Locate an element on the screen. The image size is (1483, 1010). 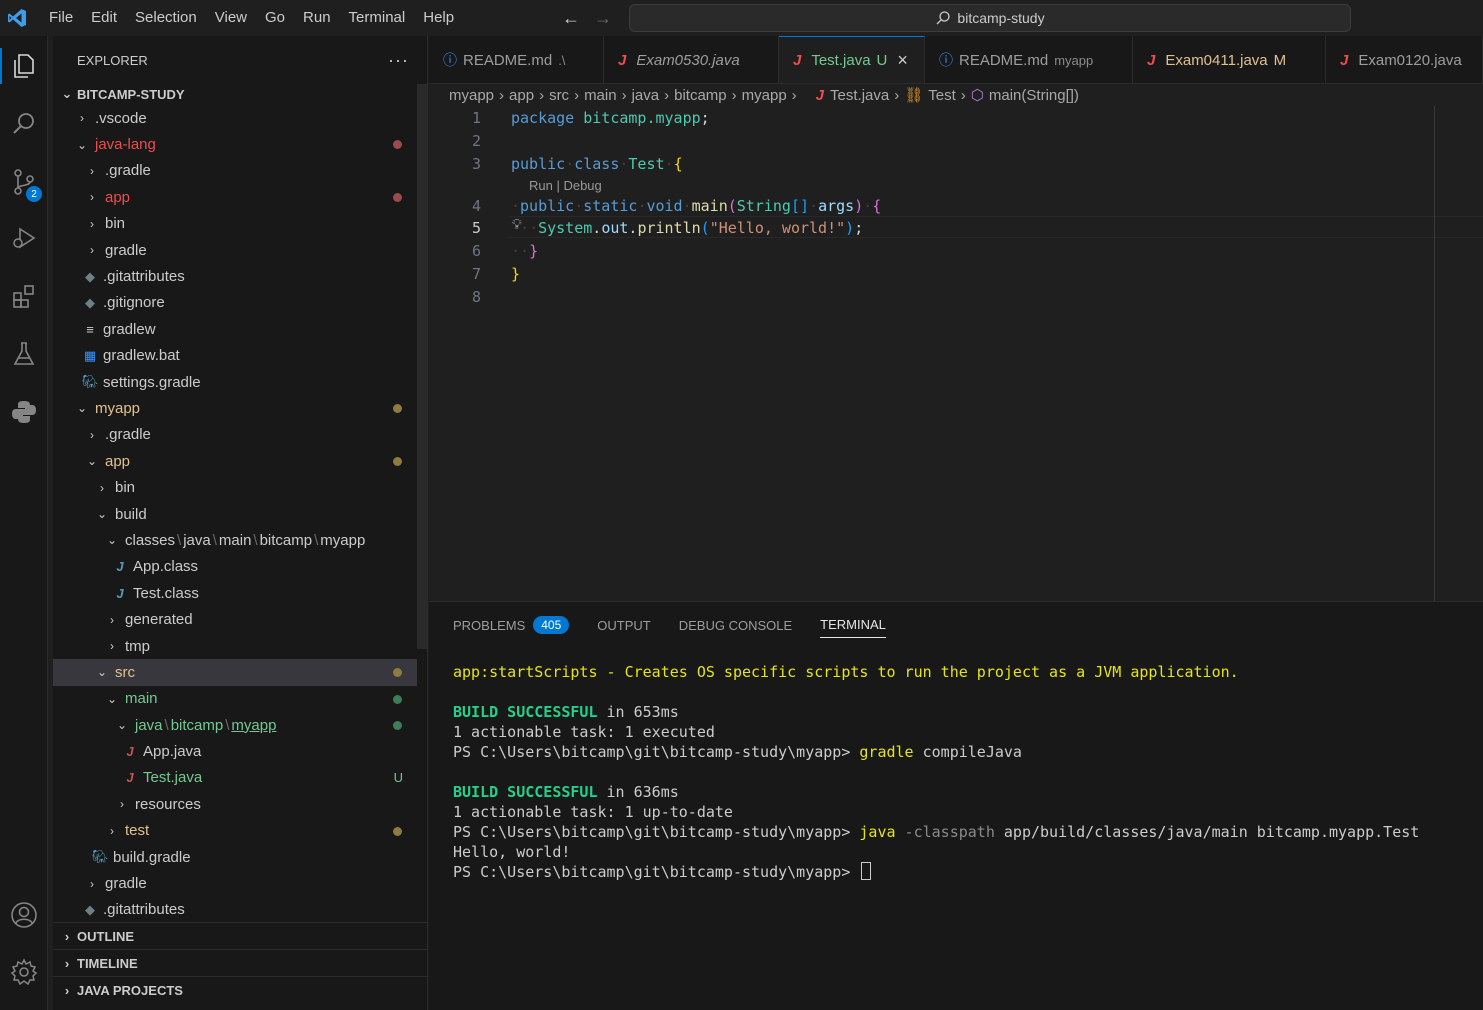
tree-item-vscode: › .vscode is located at coordinates (235, 118).